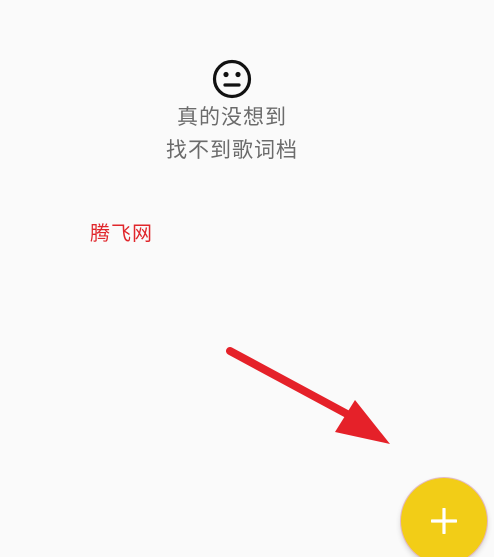 The image size is (494, 557). What do you see at coordinates (232, 79) in the screenshot?
I see `neutral-face-icon` at bounding box center [232, 79].